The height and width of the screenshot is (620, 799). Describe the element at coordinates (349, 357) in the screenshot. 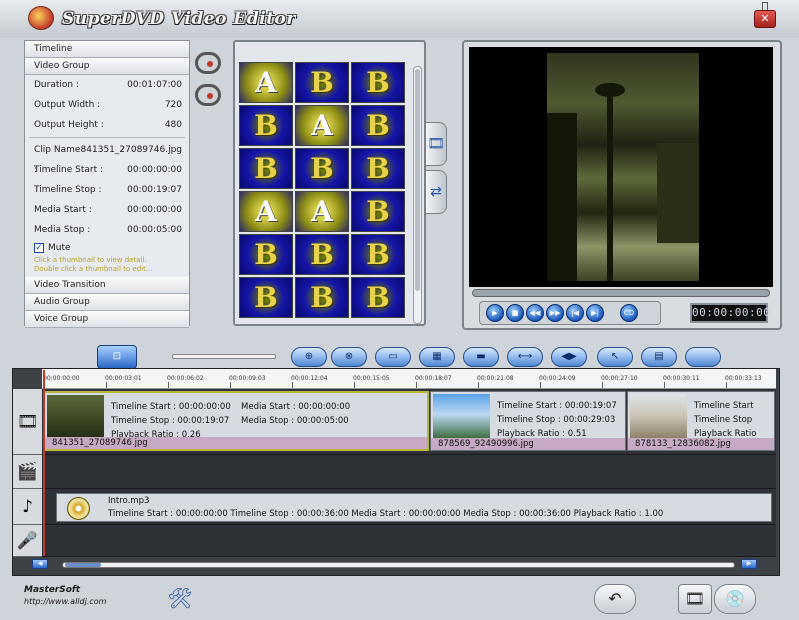

I see `tool-icon: ⊗` at that location.